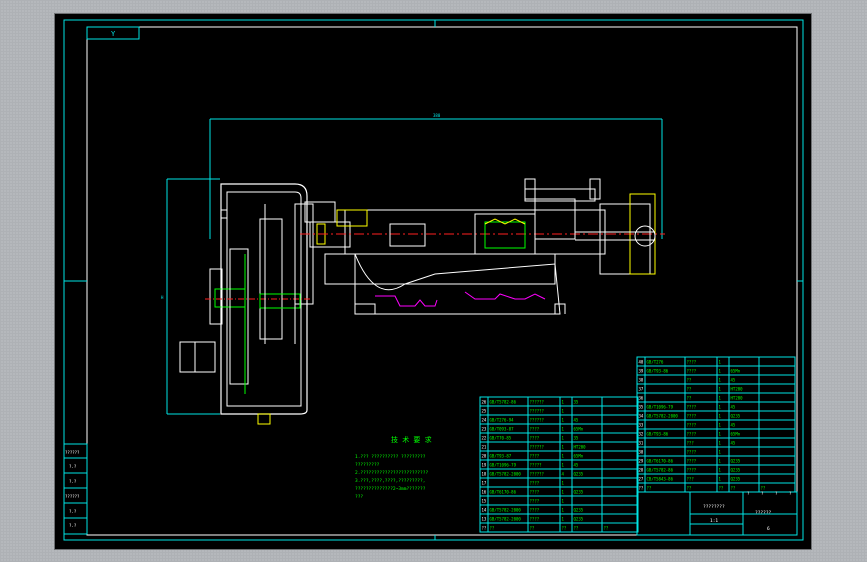 The width and height of the screenshot is (867, 562). Describe the element at coordinates (501, 456) in the screenshot. I see `bom-left-cell: GB/T93-87` at that location.